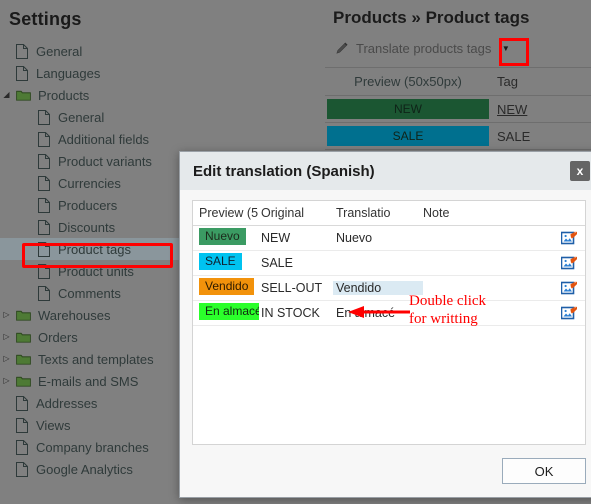  Describe the element at coordinates (512, 109) in the screenshot. I see `tag-name-link: NEW` at that location.